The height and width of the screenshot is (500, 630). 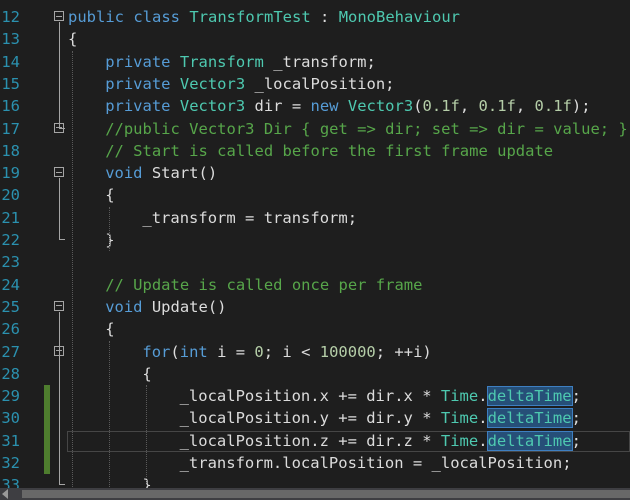 What do you see at coordinates (315, 481) in the screenshot?
I see `code-line: 33}` at bounding box center [315, 481].